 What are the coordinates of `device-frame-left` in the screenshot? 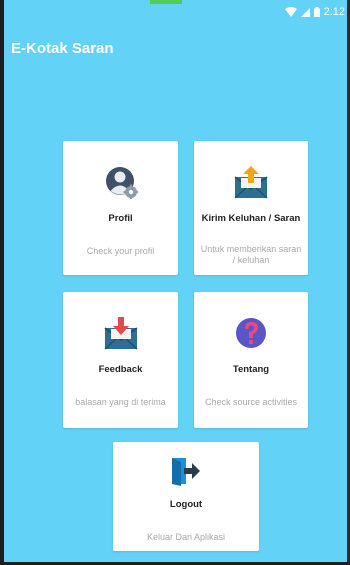 It's located at (2, 282).